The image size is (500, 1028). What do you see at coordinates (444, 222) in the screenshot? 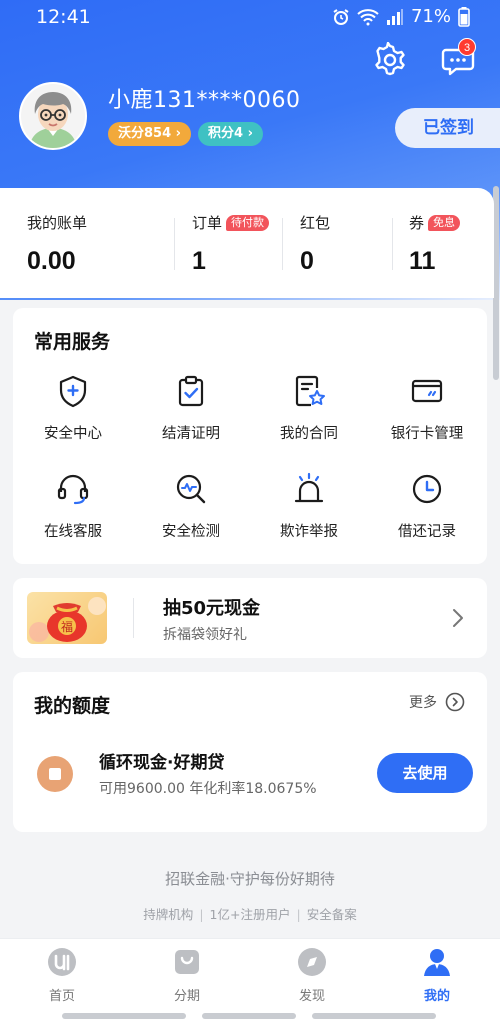
I see `interest-free-badge: 免息` at bounding box center [444, 222].